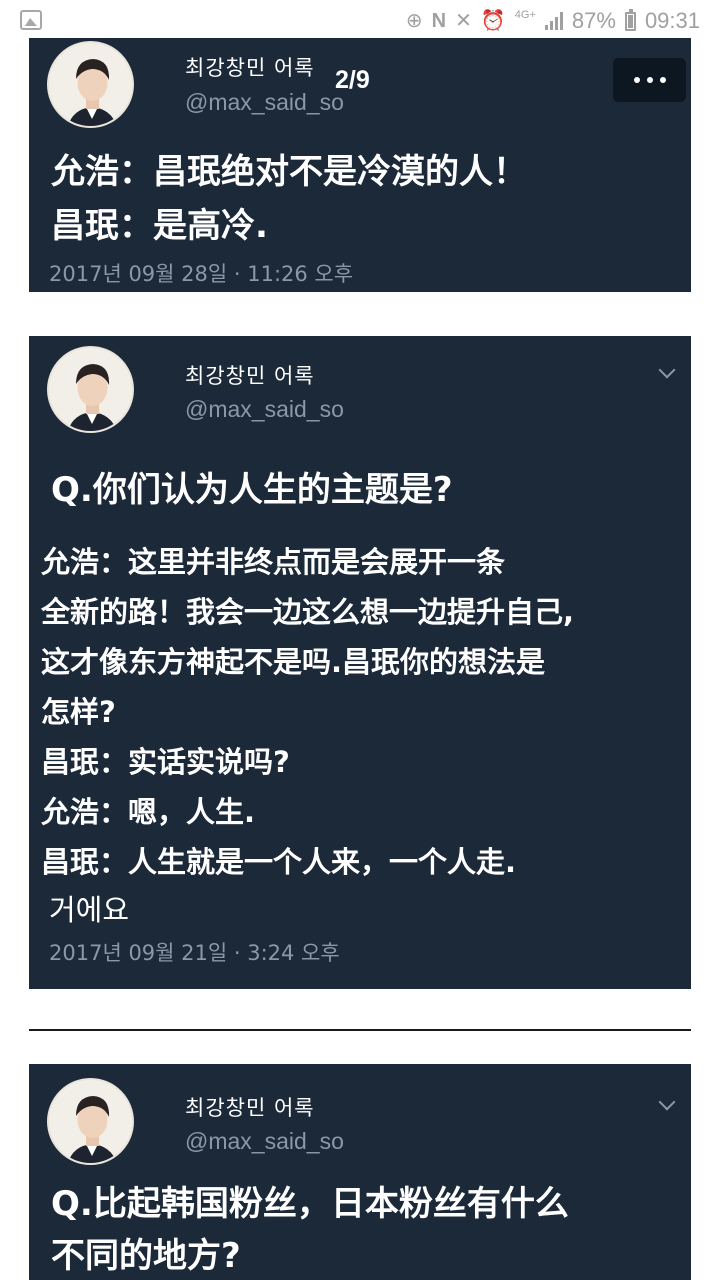 This screenshot has height=1280, width=720. I want to click on tweet-text-line: 全新的路！我会一边这么想一边提升自己,, so click(308, 612).